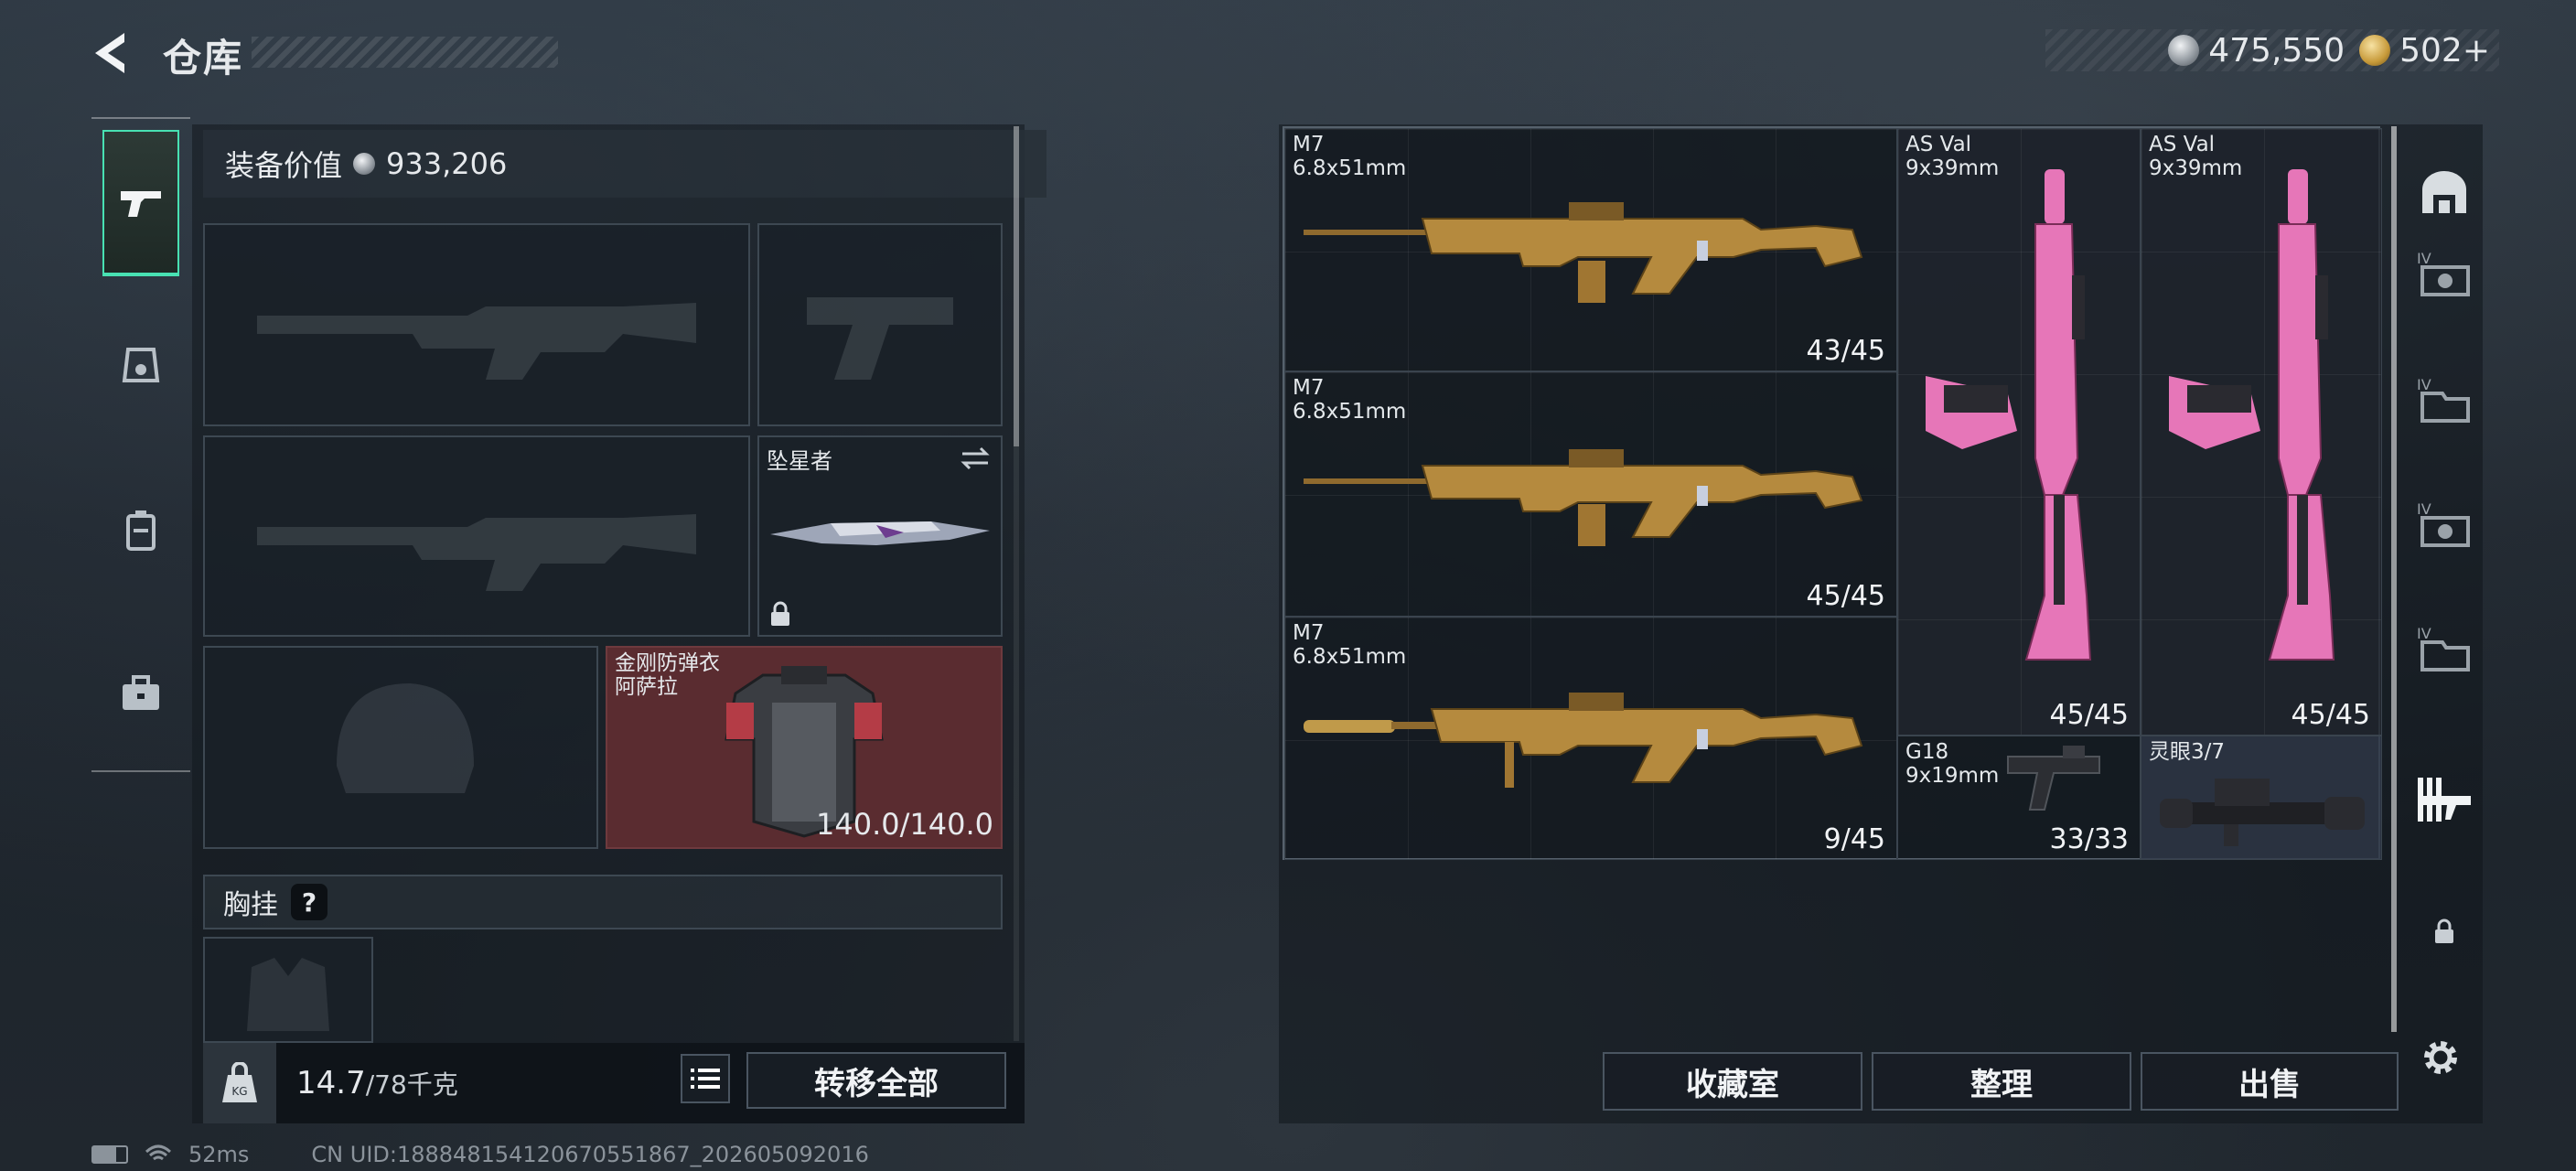 This screenshot has height=1171, width=2576. What do you see at coordinates (2089, 839) in the screenshot?
I see `ammo-count: 33/33` at bounding box center [2089, 839].